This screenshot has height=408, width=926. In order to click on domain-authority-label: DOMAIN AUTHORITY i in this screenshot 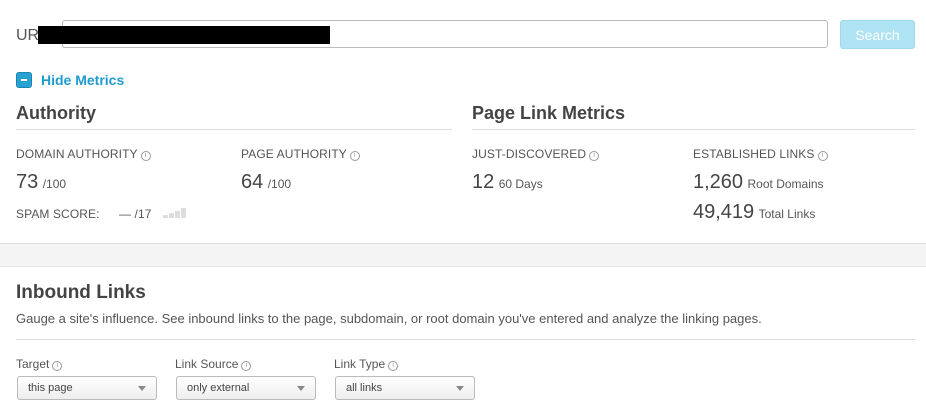, I will do `click(83, 154)`.